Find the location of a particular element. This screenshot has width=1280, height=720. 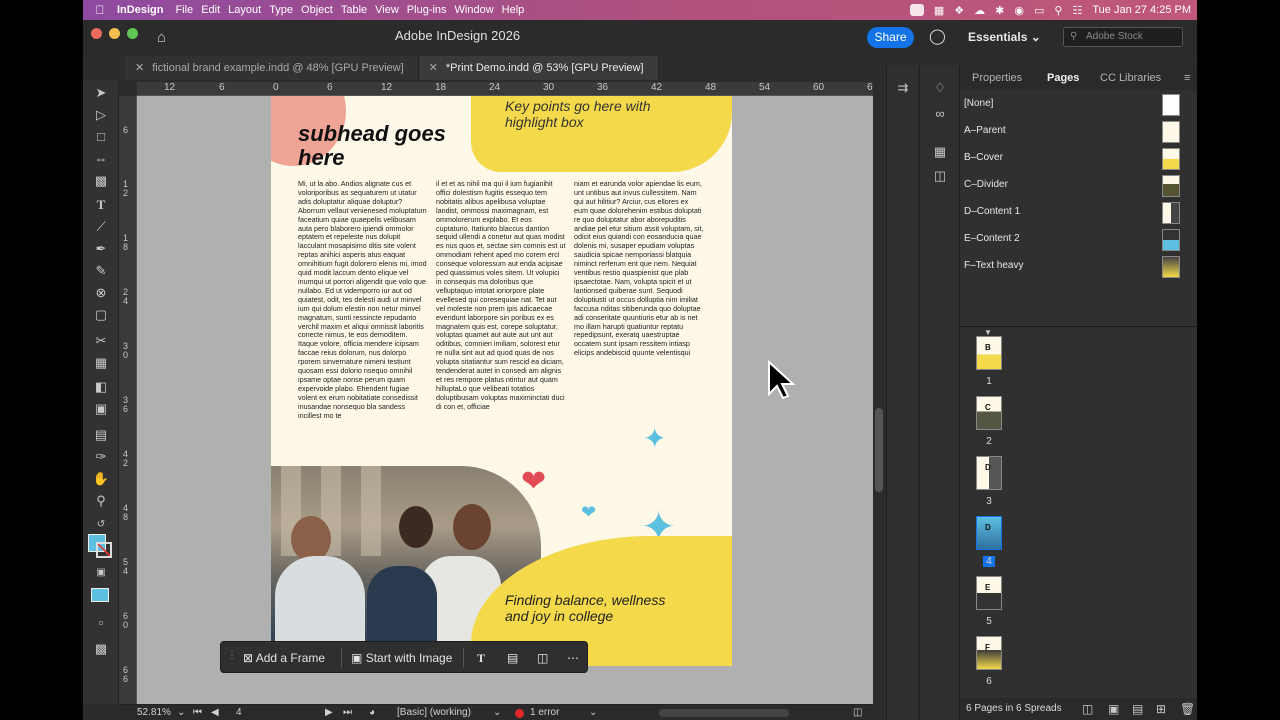

tab-print-demo: ✕ *Print Demo.indd @ 53% [GPU Preview] is located at coordinates (538, 68).